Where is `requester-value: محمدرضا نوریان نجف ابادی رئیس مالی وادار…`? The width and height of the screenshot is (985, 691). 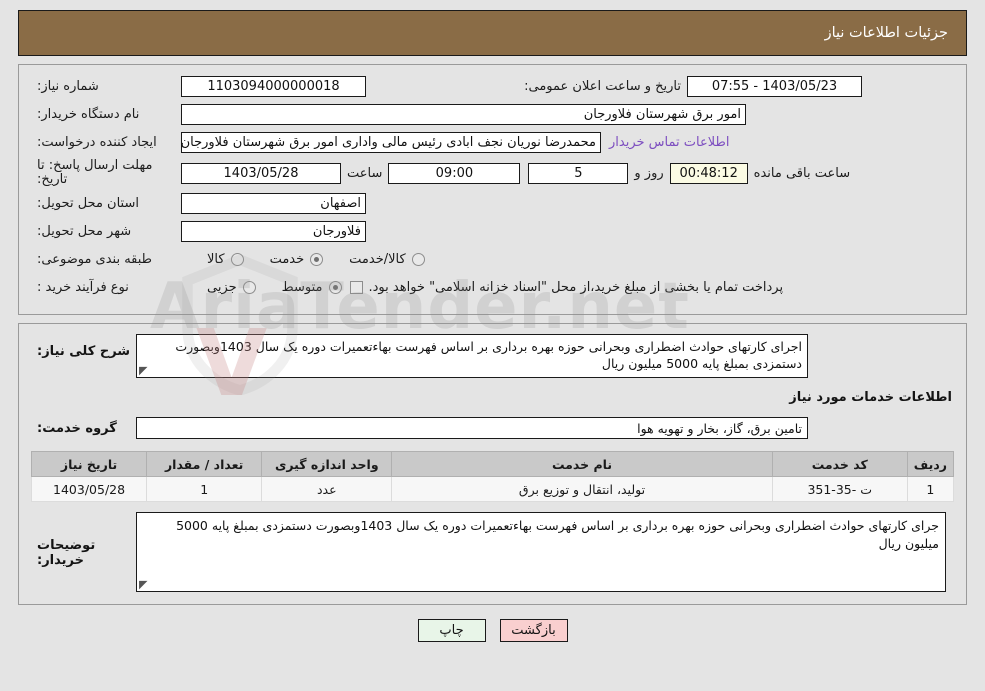
requester-value: محمدرضا نوریان نجف ابادی رئیس مالی وادار… is located at coordinates (391, 142).